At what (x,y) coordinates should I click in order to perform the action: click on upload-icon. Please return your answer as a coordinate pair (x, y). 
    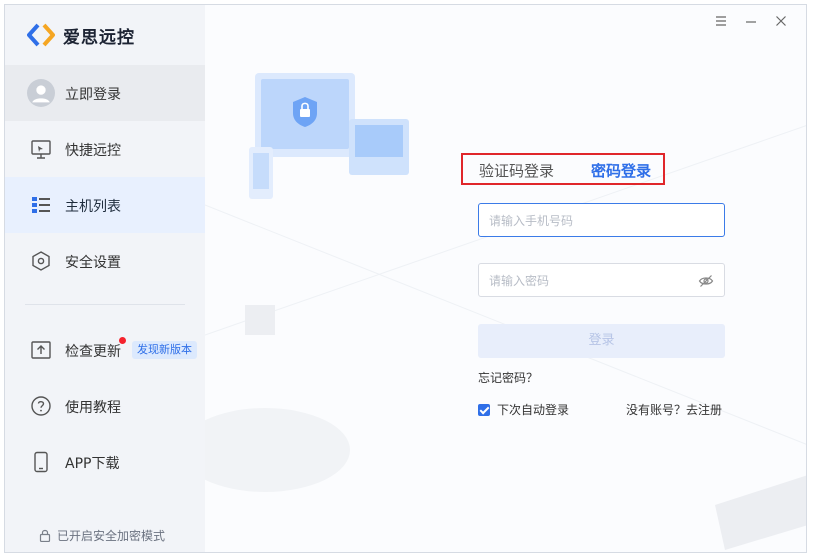
    Looking at the image, I should click on (41, 350).